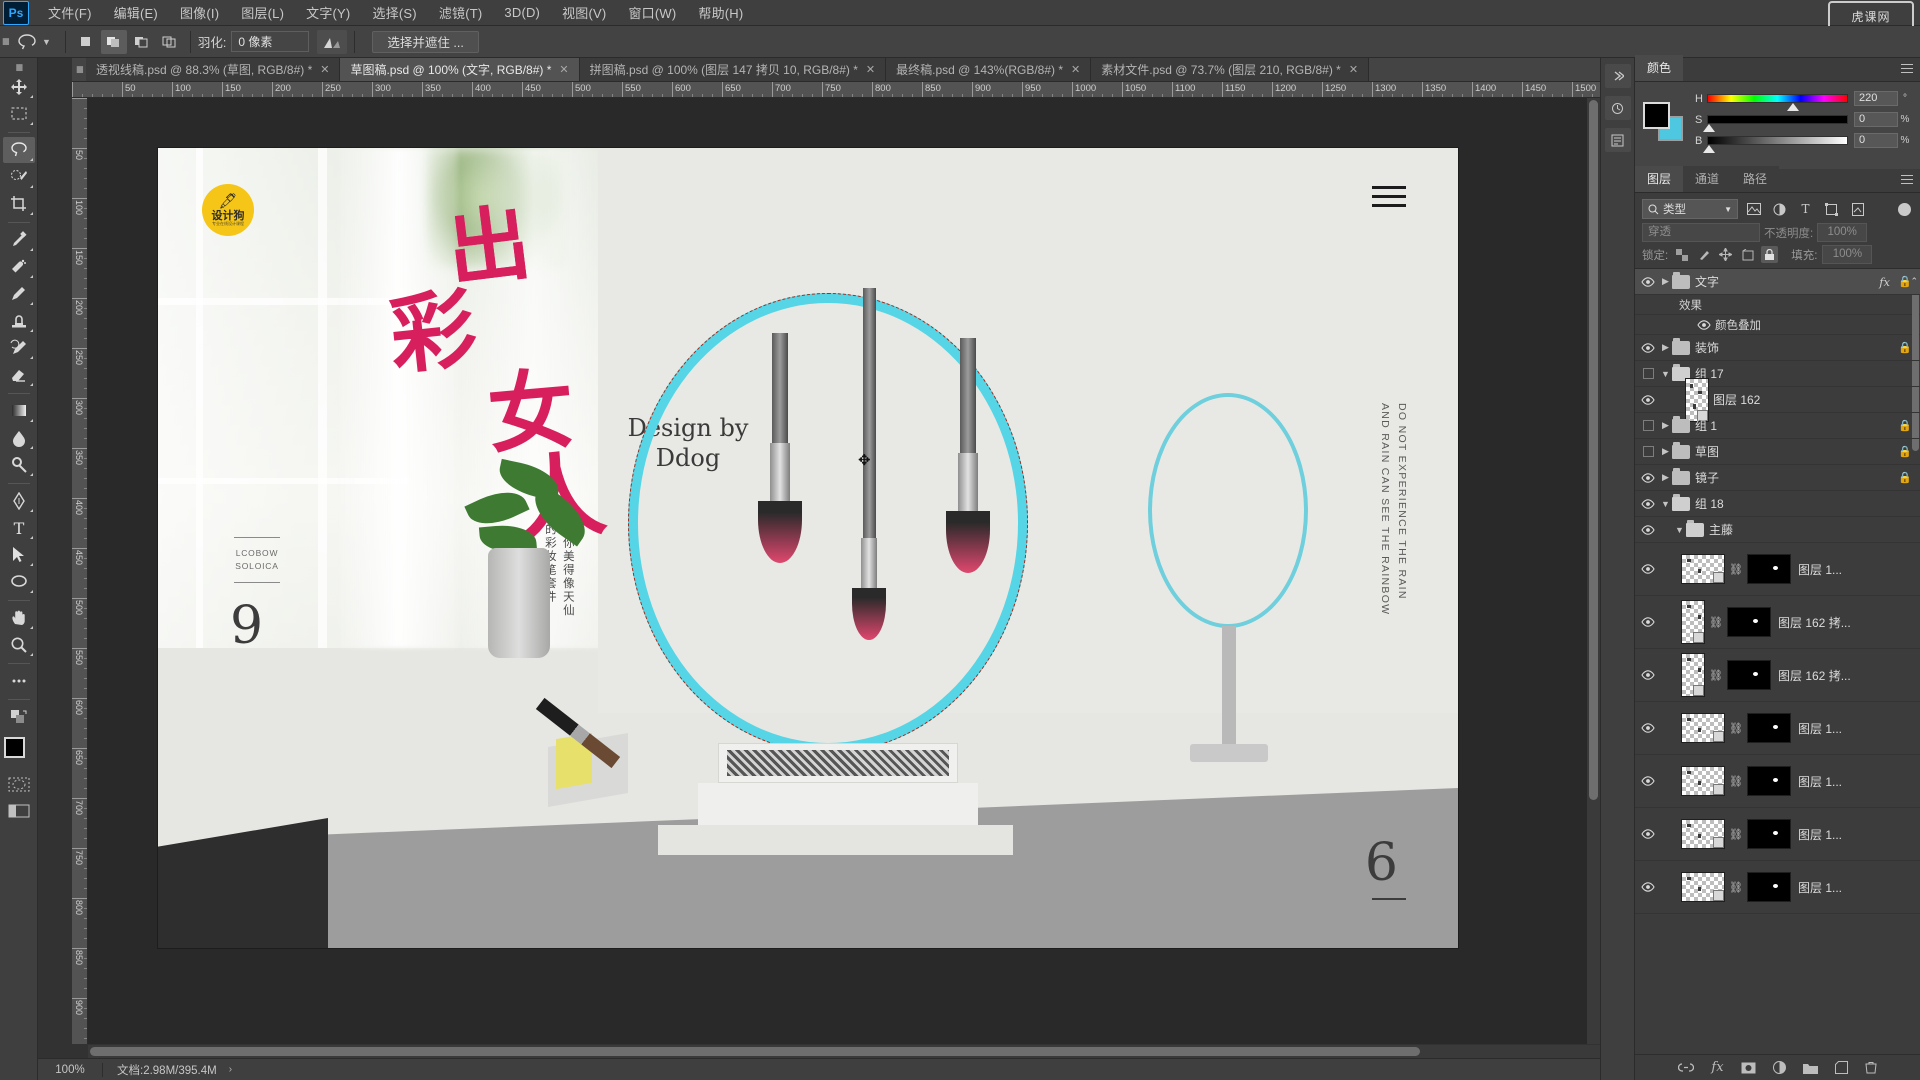  What do you see at coordinates (1770, 254) in the screenshot?
I see `lock-all-icon` at bounding box center [1770, 254].